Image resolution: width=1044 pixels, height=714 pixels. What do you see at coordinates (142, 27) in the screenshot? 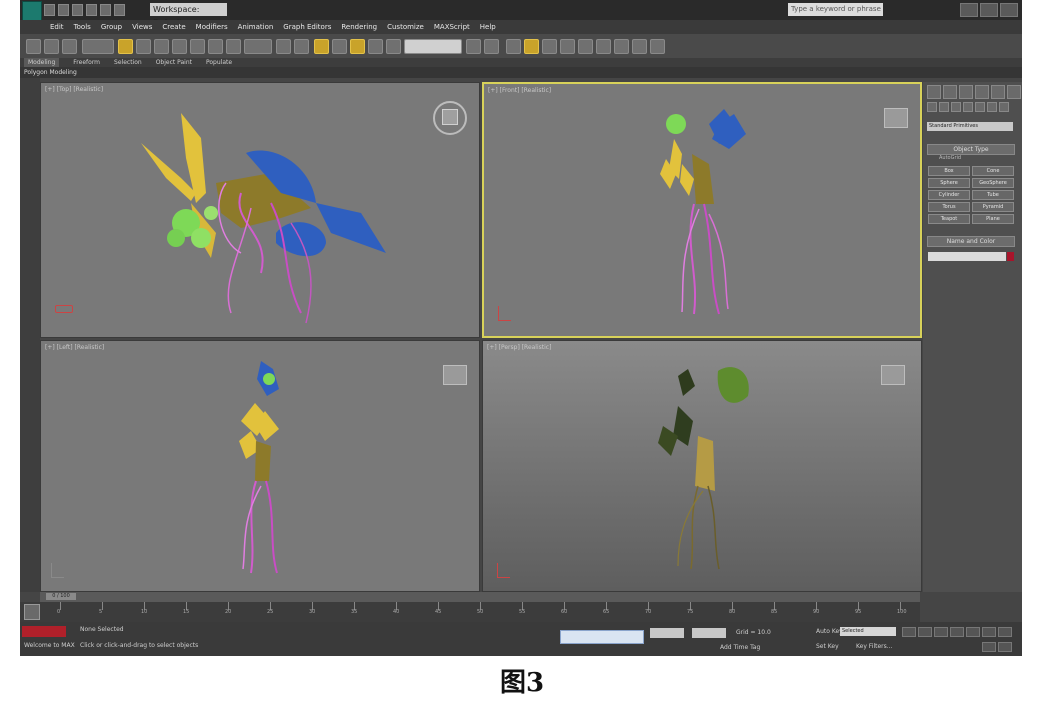
I see `menu-item: Views` at bounding box center [142, 27].